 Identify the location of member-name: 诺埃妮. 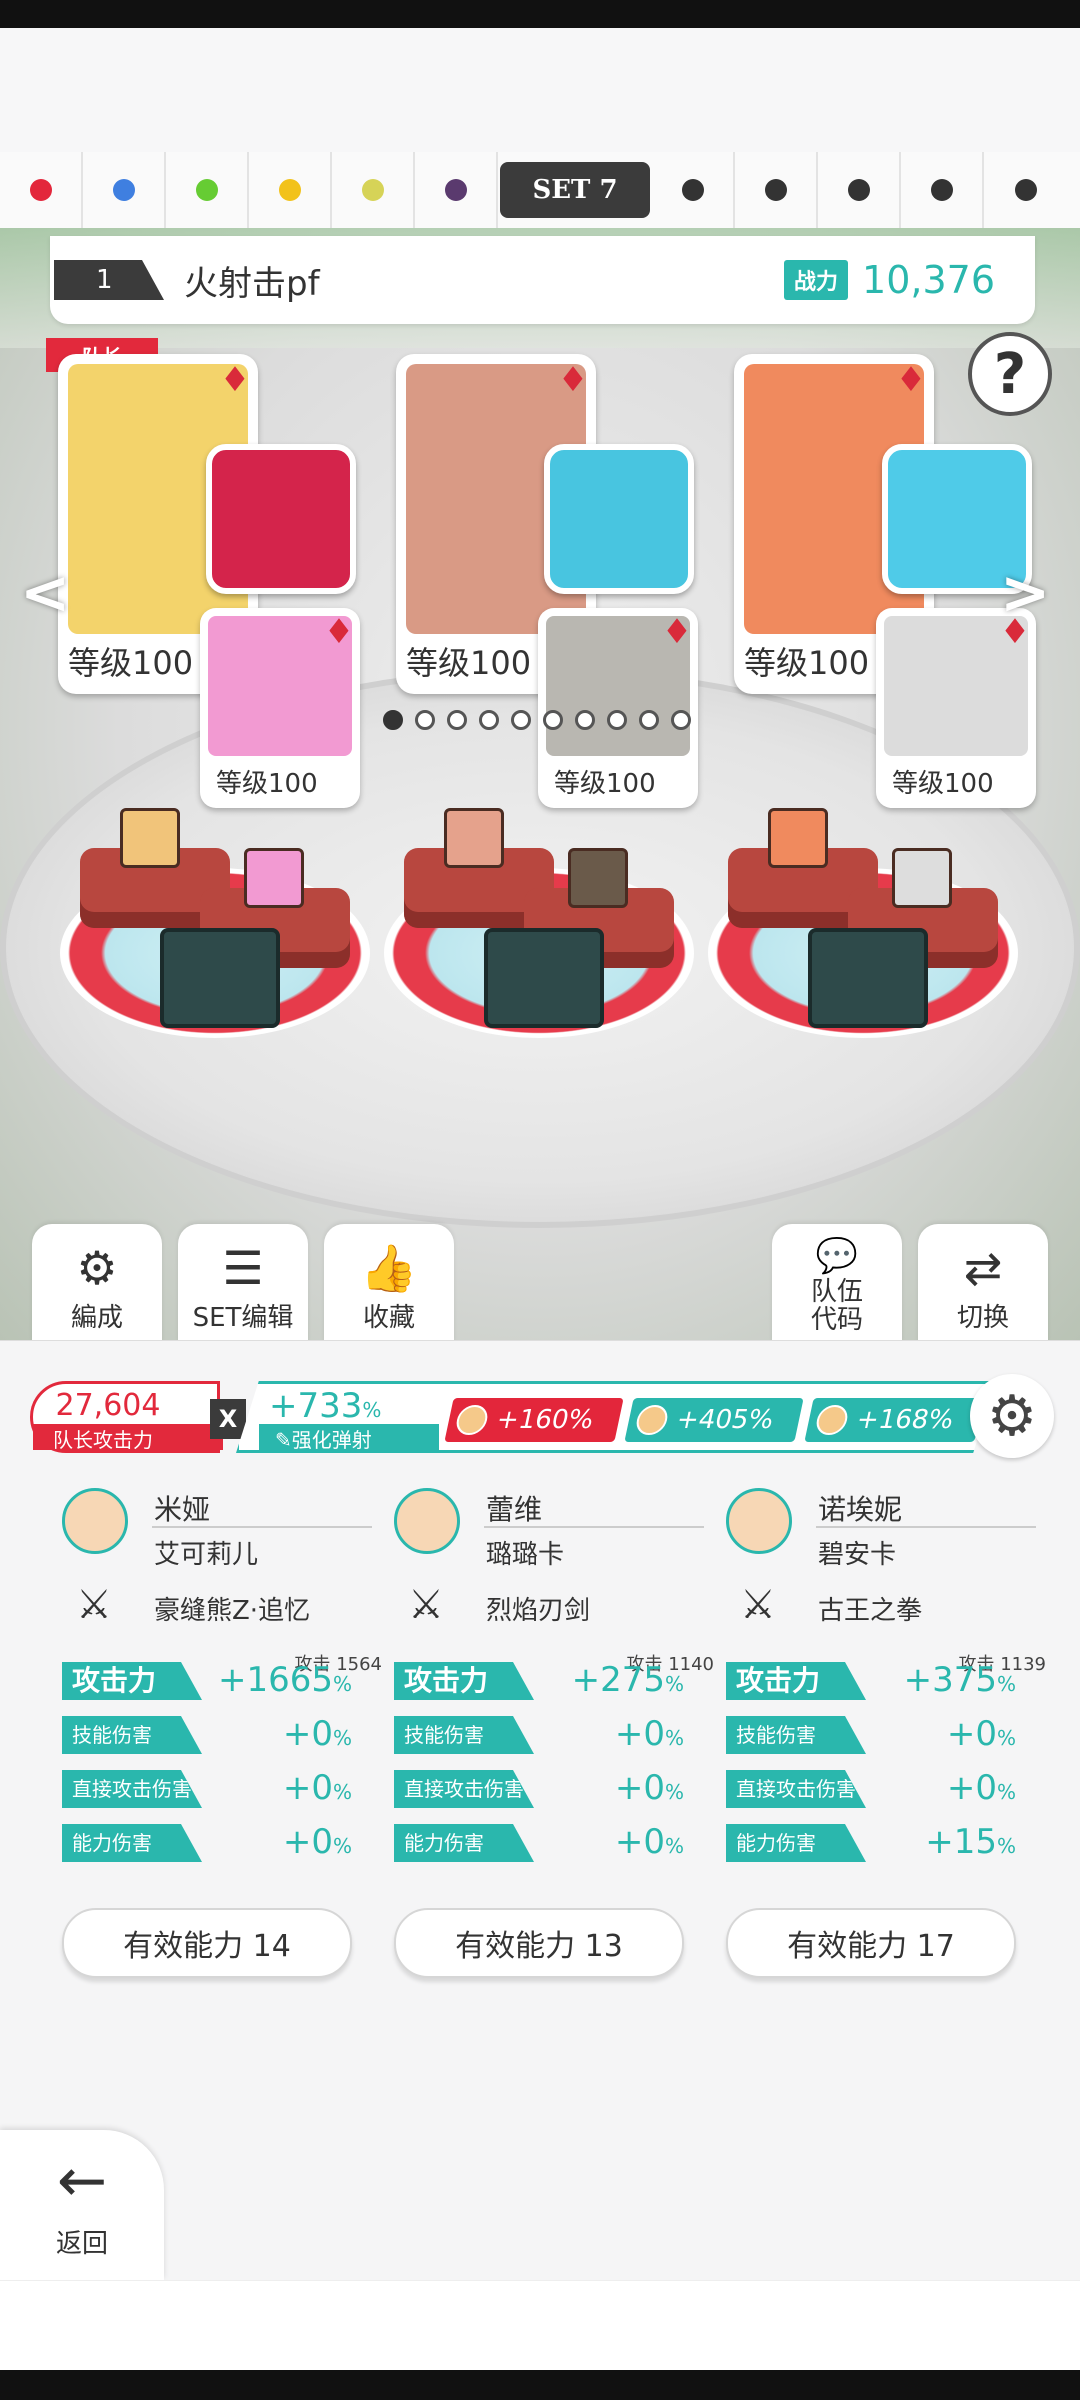
(860, 1509).